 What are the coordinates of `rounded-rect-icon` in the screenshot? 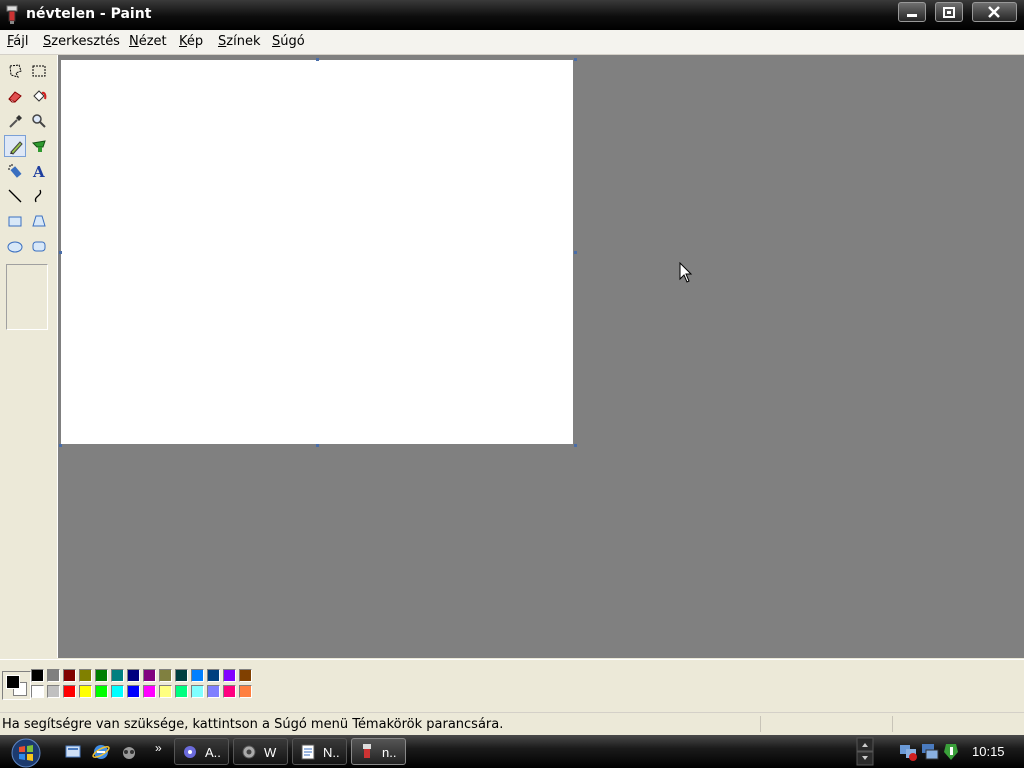 It's located at (39, 246).